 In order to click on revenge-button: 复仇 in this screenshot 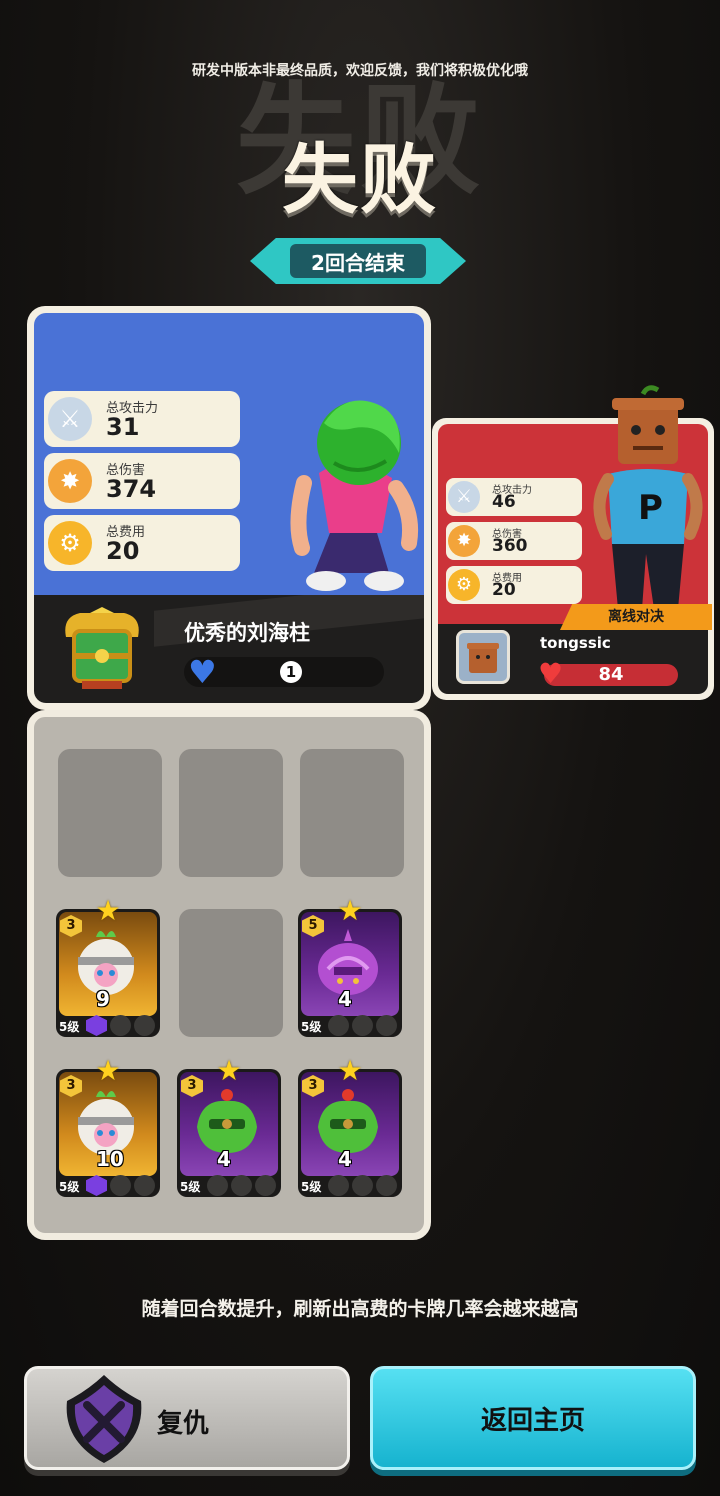, I will do `click(187, 1418)`.